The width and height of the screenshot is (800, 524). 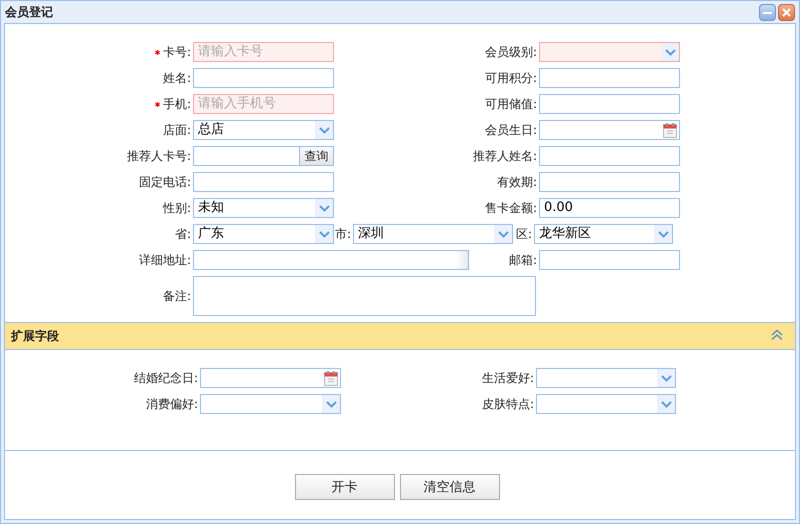 I want to click on field-label: 售卡金额:, so click(x=510, y=208).